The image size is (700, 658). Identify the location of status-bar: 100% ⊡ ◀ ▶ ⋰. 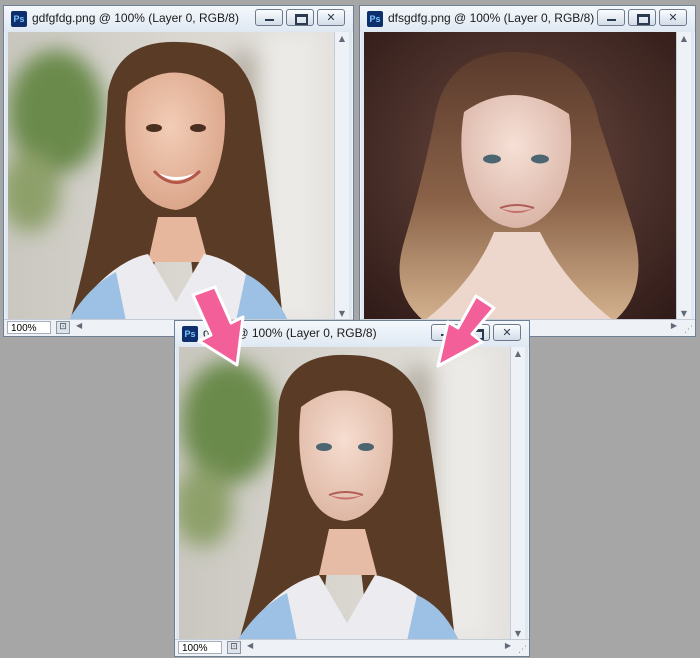
(352, 647).